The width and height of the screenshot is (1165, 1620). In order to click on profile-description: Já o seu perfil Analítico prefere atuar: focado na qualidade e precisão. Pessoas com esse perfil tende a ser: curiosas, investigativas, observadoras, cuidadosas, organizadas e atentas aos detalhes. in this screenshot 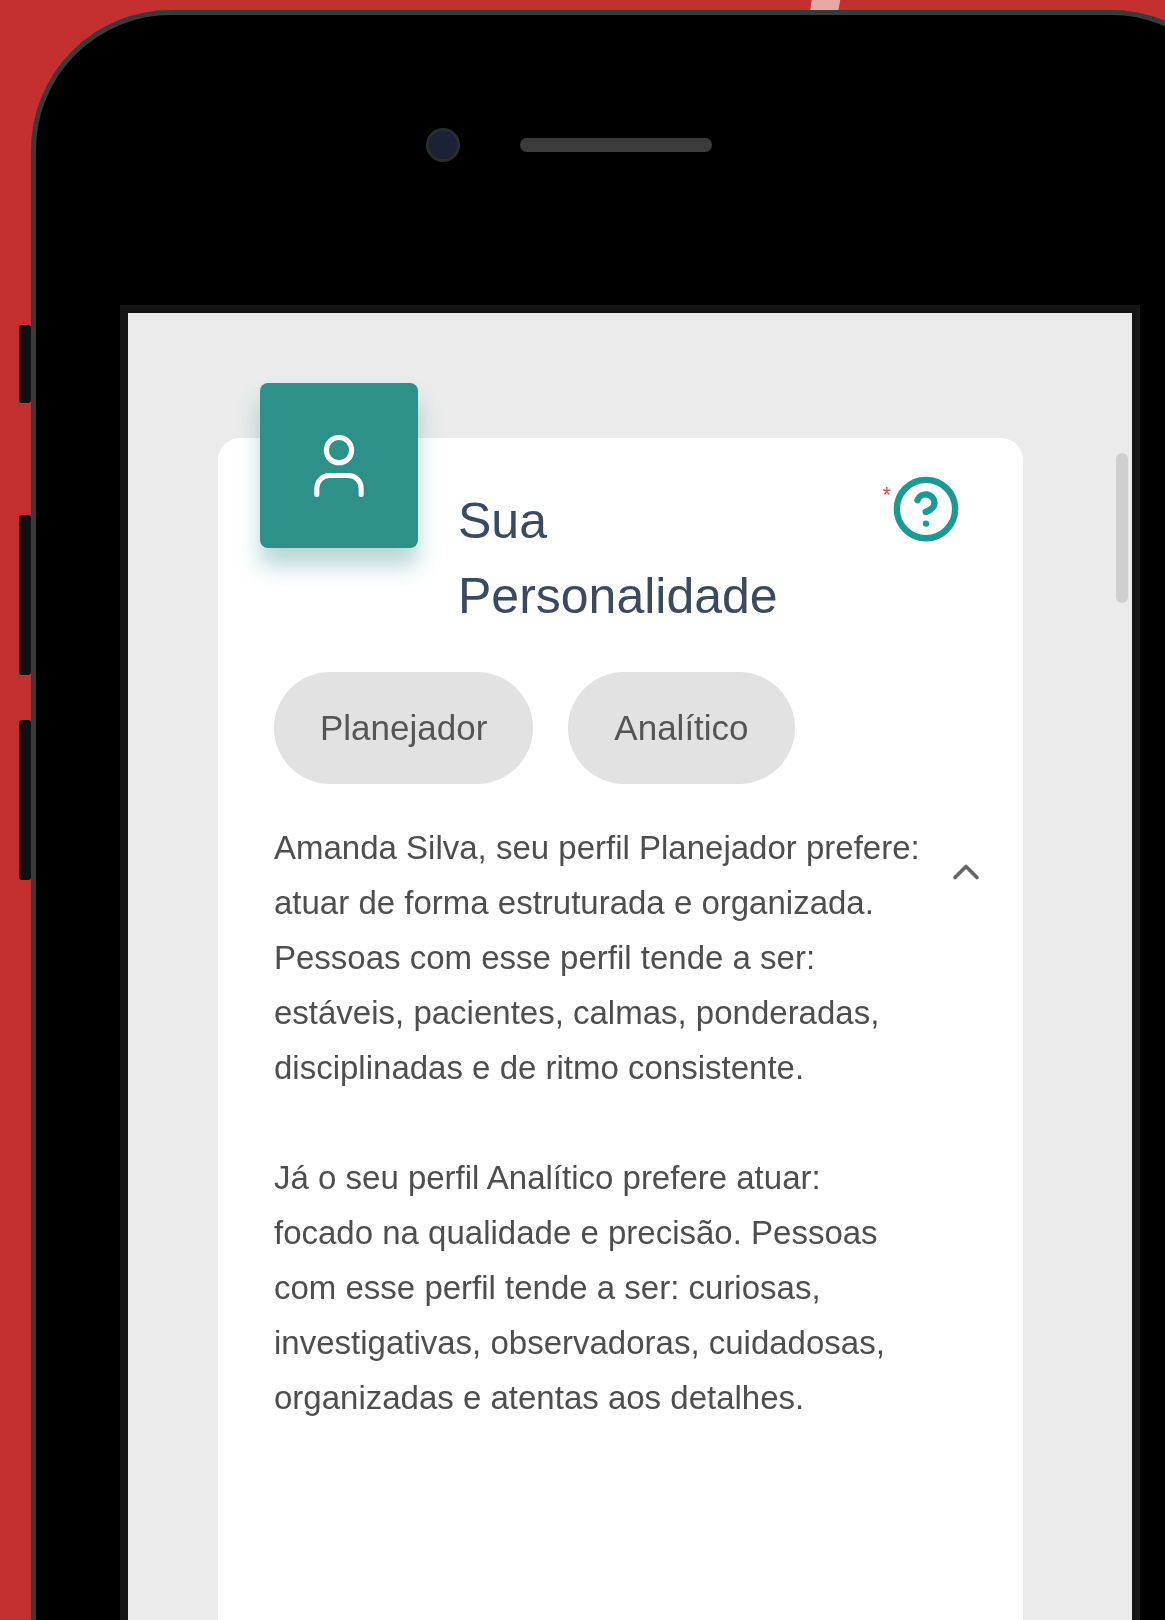, I will do `click(580, 1288)`.